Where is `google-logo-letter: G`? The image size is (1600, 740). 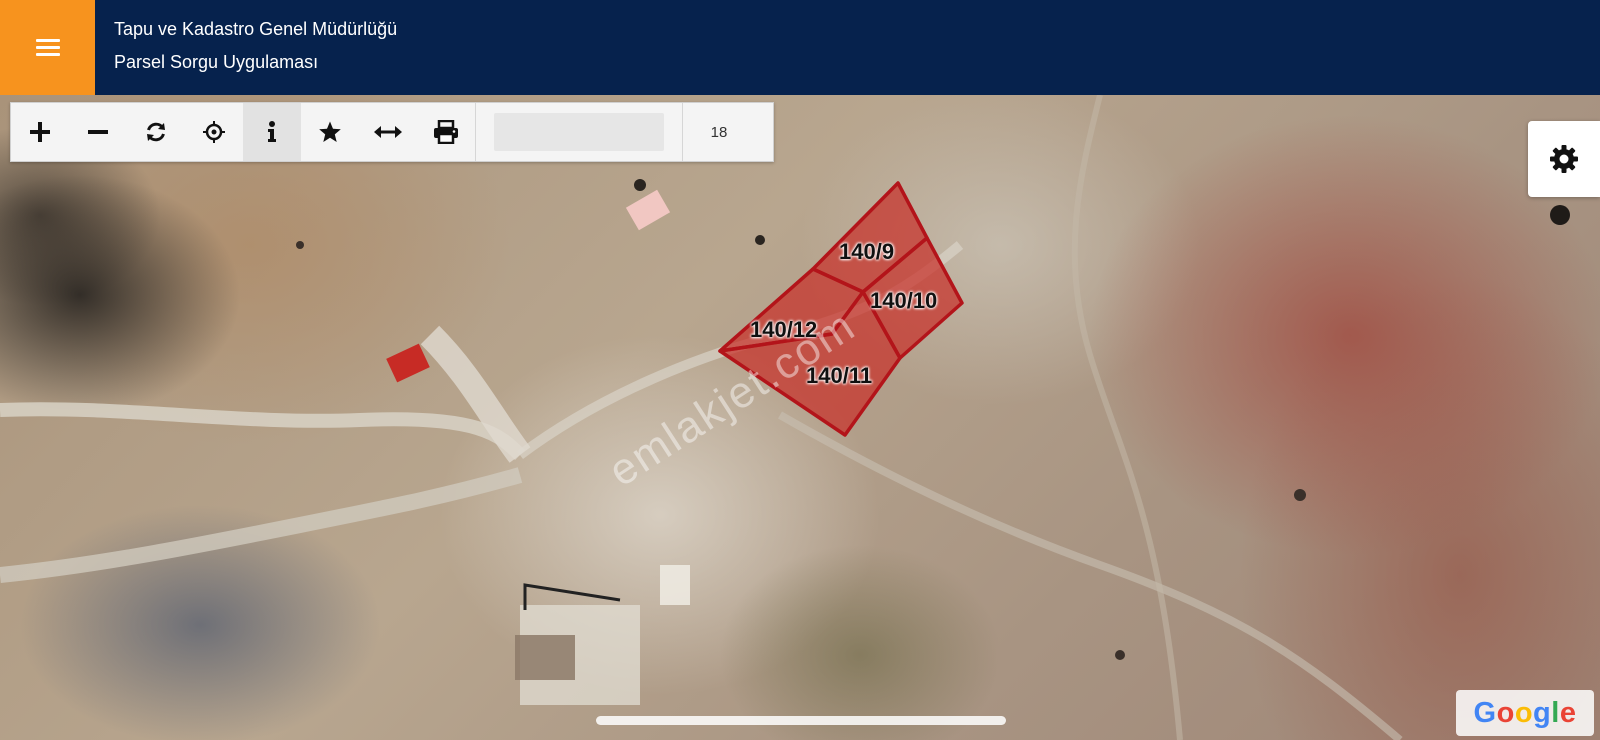 google-logo-letter: G is located at coordinates (1485, 712).